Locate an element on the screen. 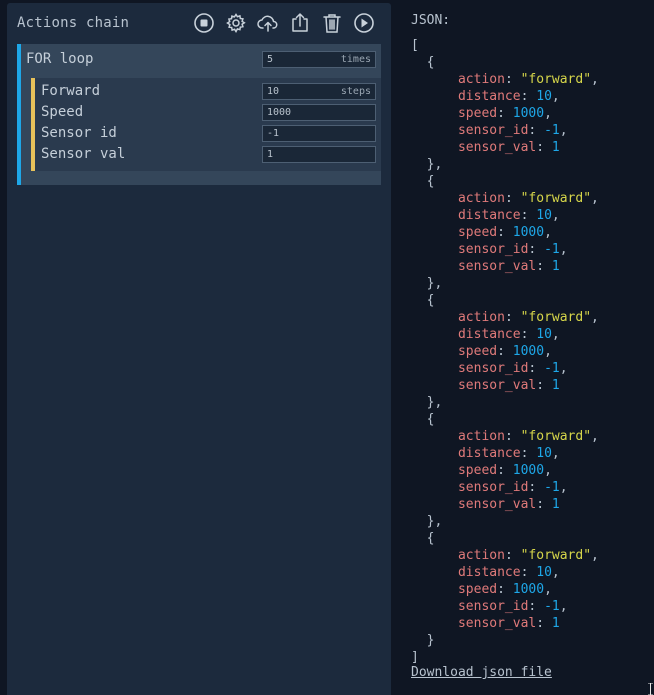 The width and height of the screenshot is (654, 695). for-loop-header: FOR loop 5 times is located at coordinates (201, 59).